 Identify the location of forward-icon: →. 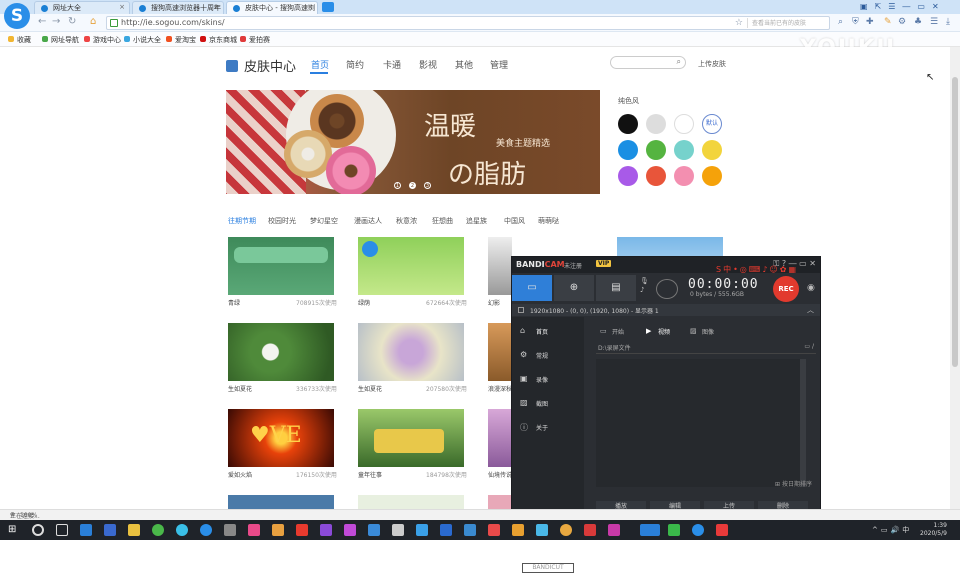
(56, 21).